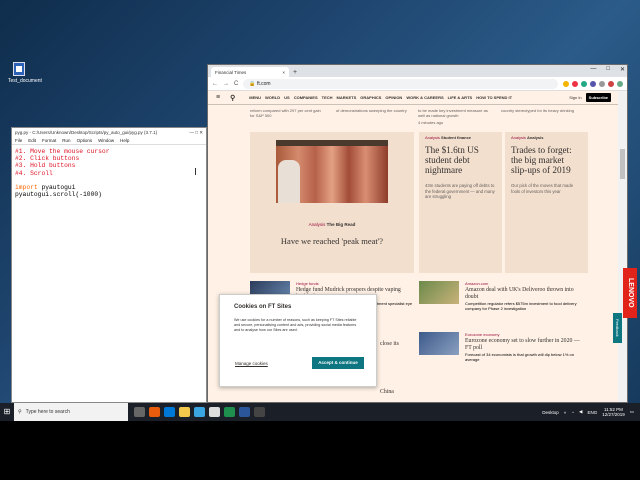 This screenshot has width=640, height=480. What do you see at coordinates (327, 97) in the screenshot?
I see `nav-tech: TECH` at bounding box center [327, 97].